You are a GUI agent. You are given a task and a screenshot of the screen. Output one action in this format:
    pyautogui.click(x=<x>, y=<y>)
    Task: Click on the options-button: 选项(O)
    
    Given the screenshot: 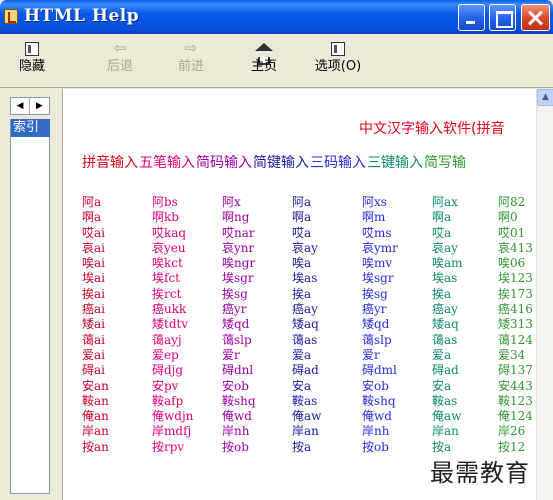 What is the action you would take?
    pyautogui.click(x=338, y=61)
    